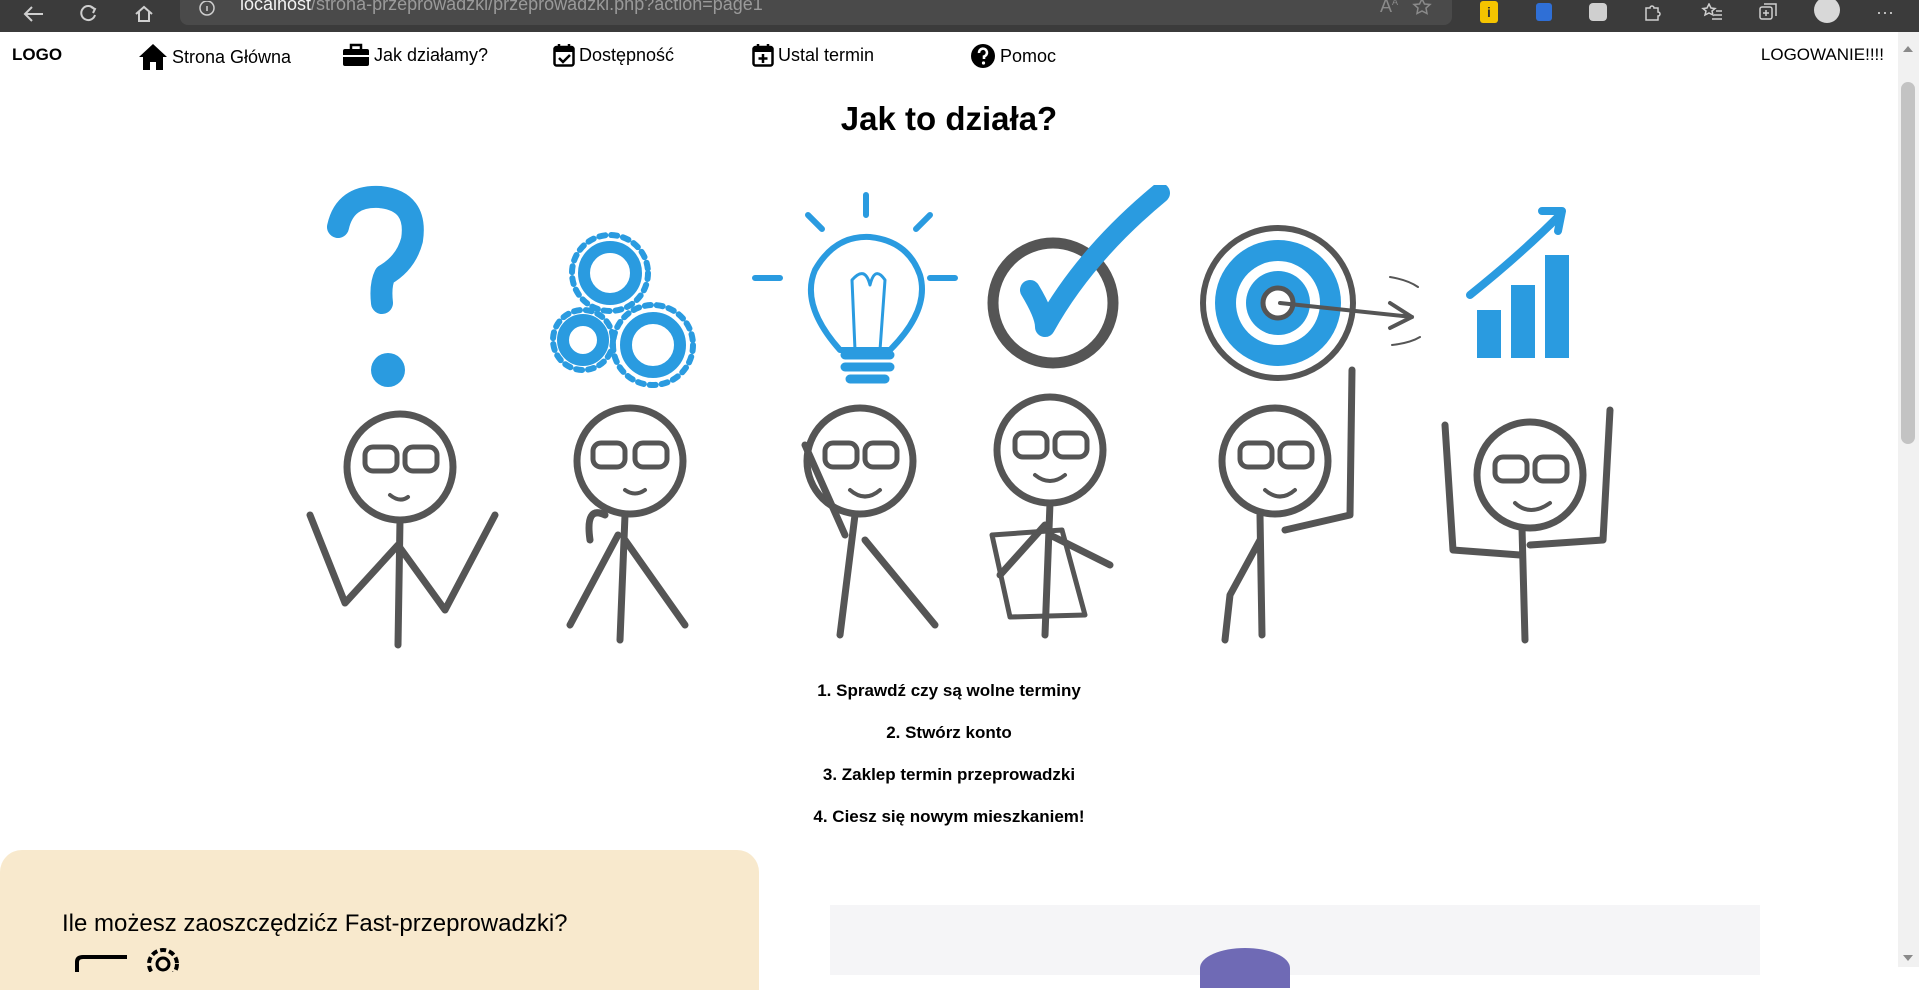 The height and width of the screenshot is (990, 1919). What do you see at coordinates (1908, 958) in the screenshot?
I see `scroll-down-icon` at bounding box center [1908, 958].